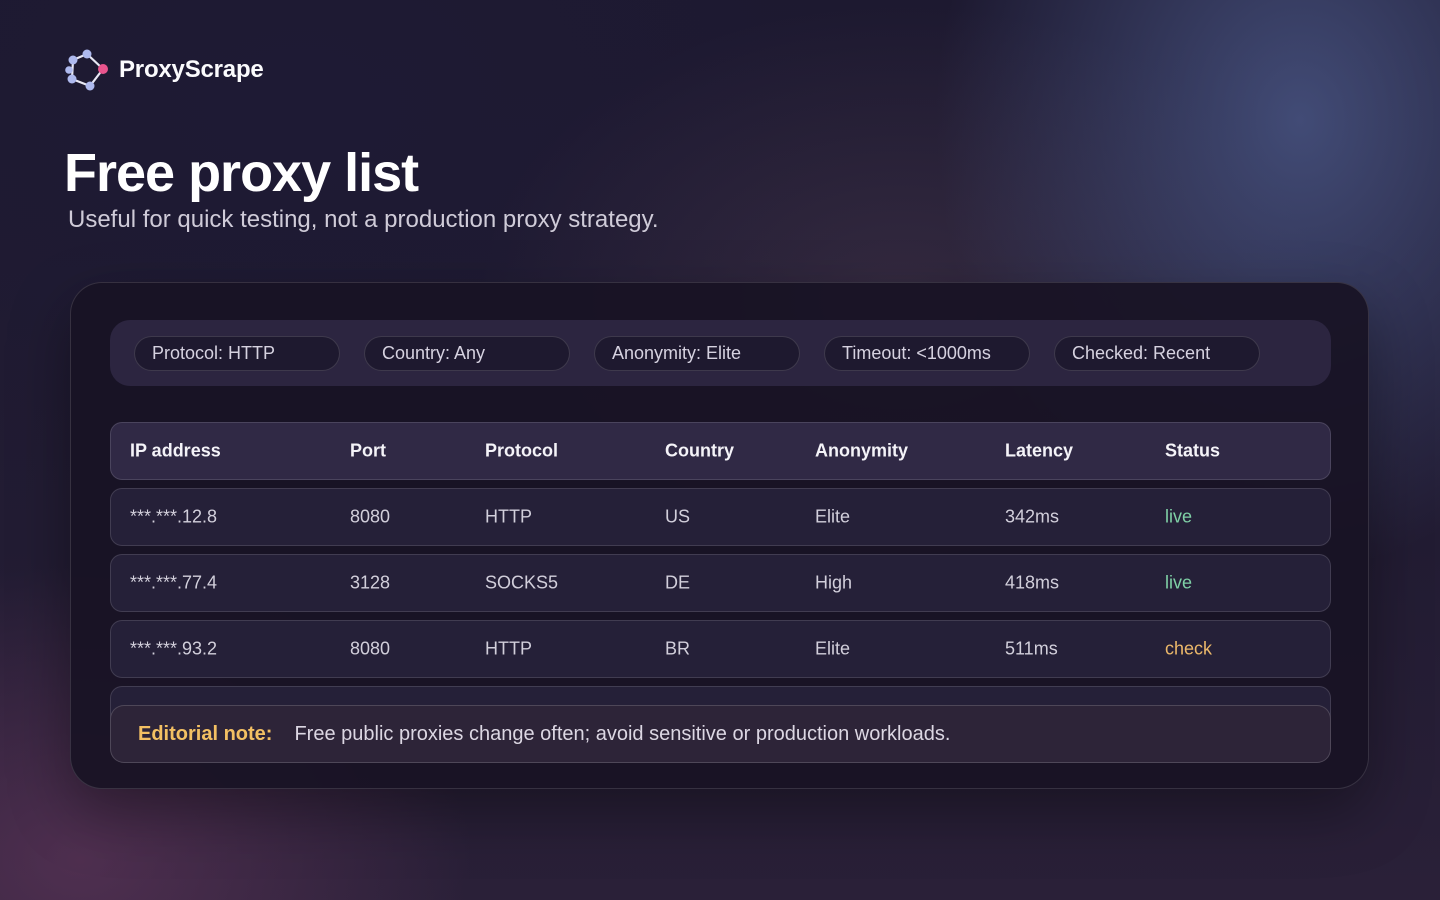  Describe the element at coordinates (678, 582) in the screenshot. I see `cell-country: DE` at that location.